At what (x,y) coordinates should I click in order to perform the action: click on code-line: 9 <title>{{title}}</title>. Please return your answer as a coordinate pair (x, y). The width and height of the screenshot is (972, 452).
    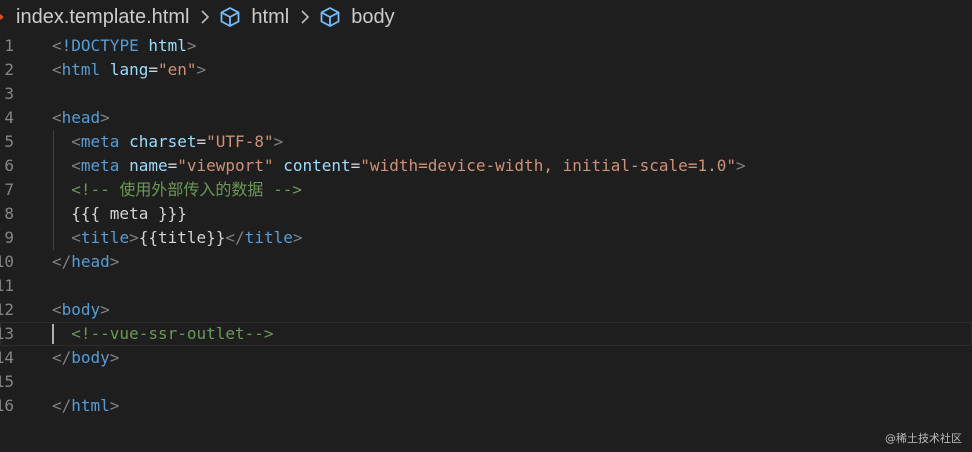
    Looking at the image, I should click on (486, 238).